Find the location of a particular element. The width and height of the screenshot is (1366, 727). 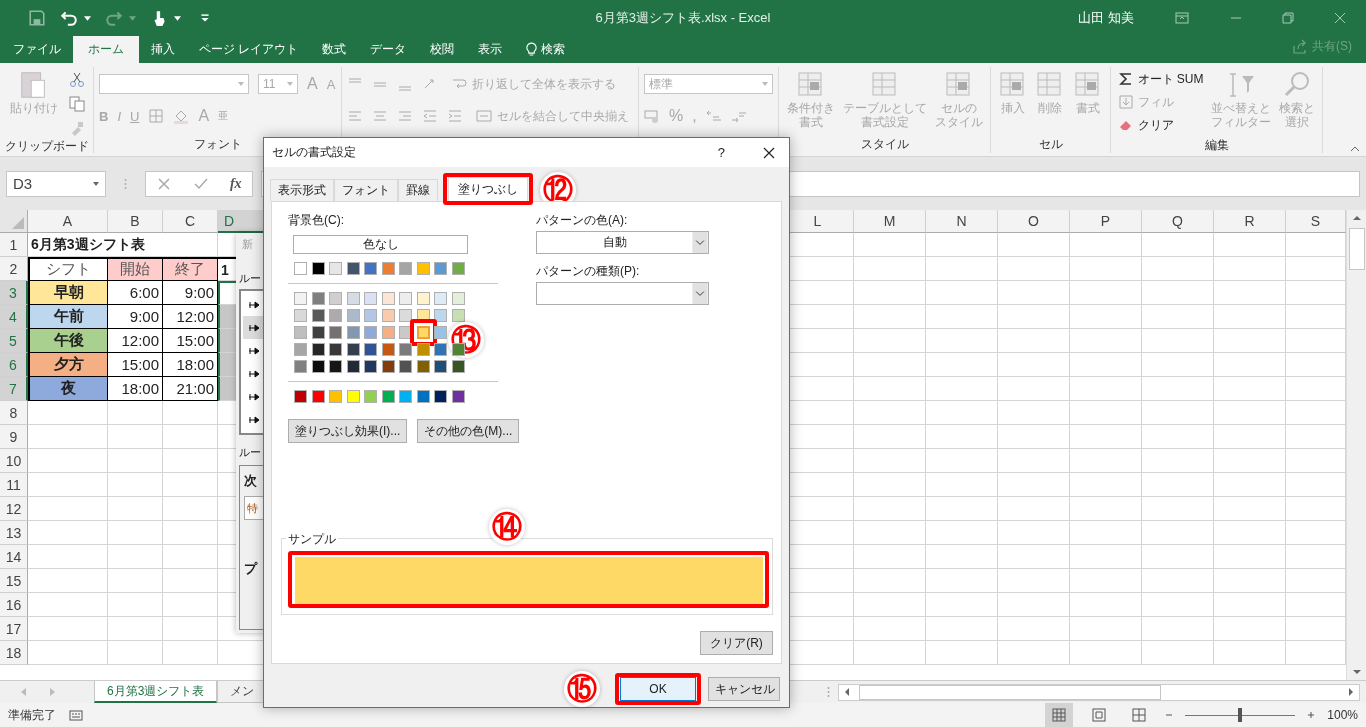

ribbon-tab: データ is located at coordinates (388, 49).